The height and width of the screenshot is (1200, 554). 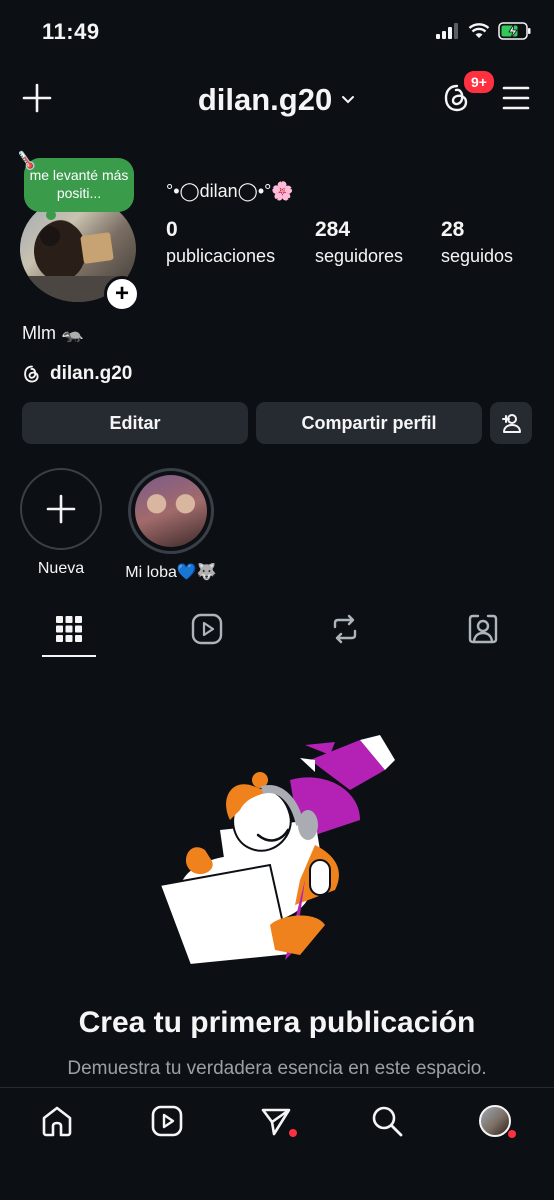 I want to click on tab-grid, so click(x=69, y=631).